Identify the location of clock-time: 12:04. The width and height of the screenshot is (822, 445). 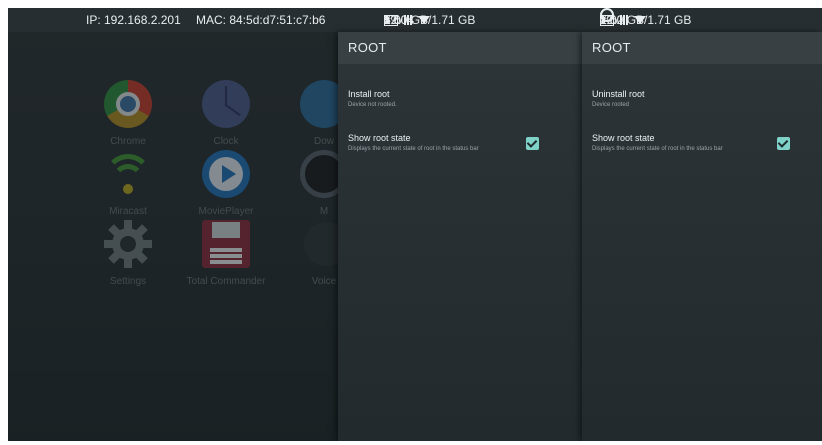
(399, 20).